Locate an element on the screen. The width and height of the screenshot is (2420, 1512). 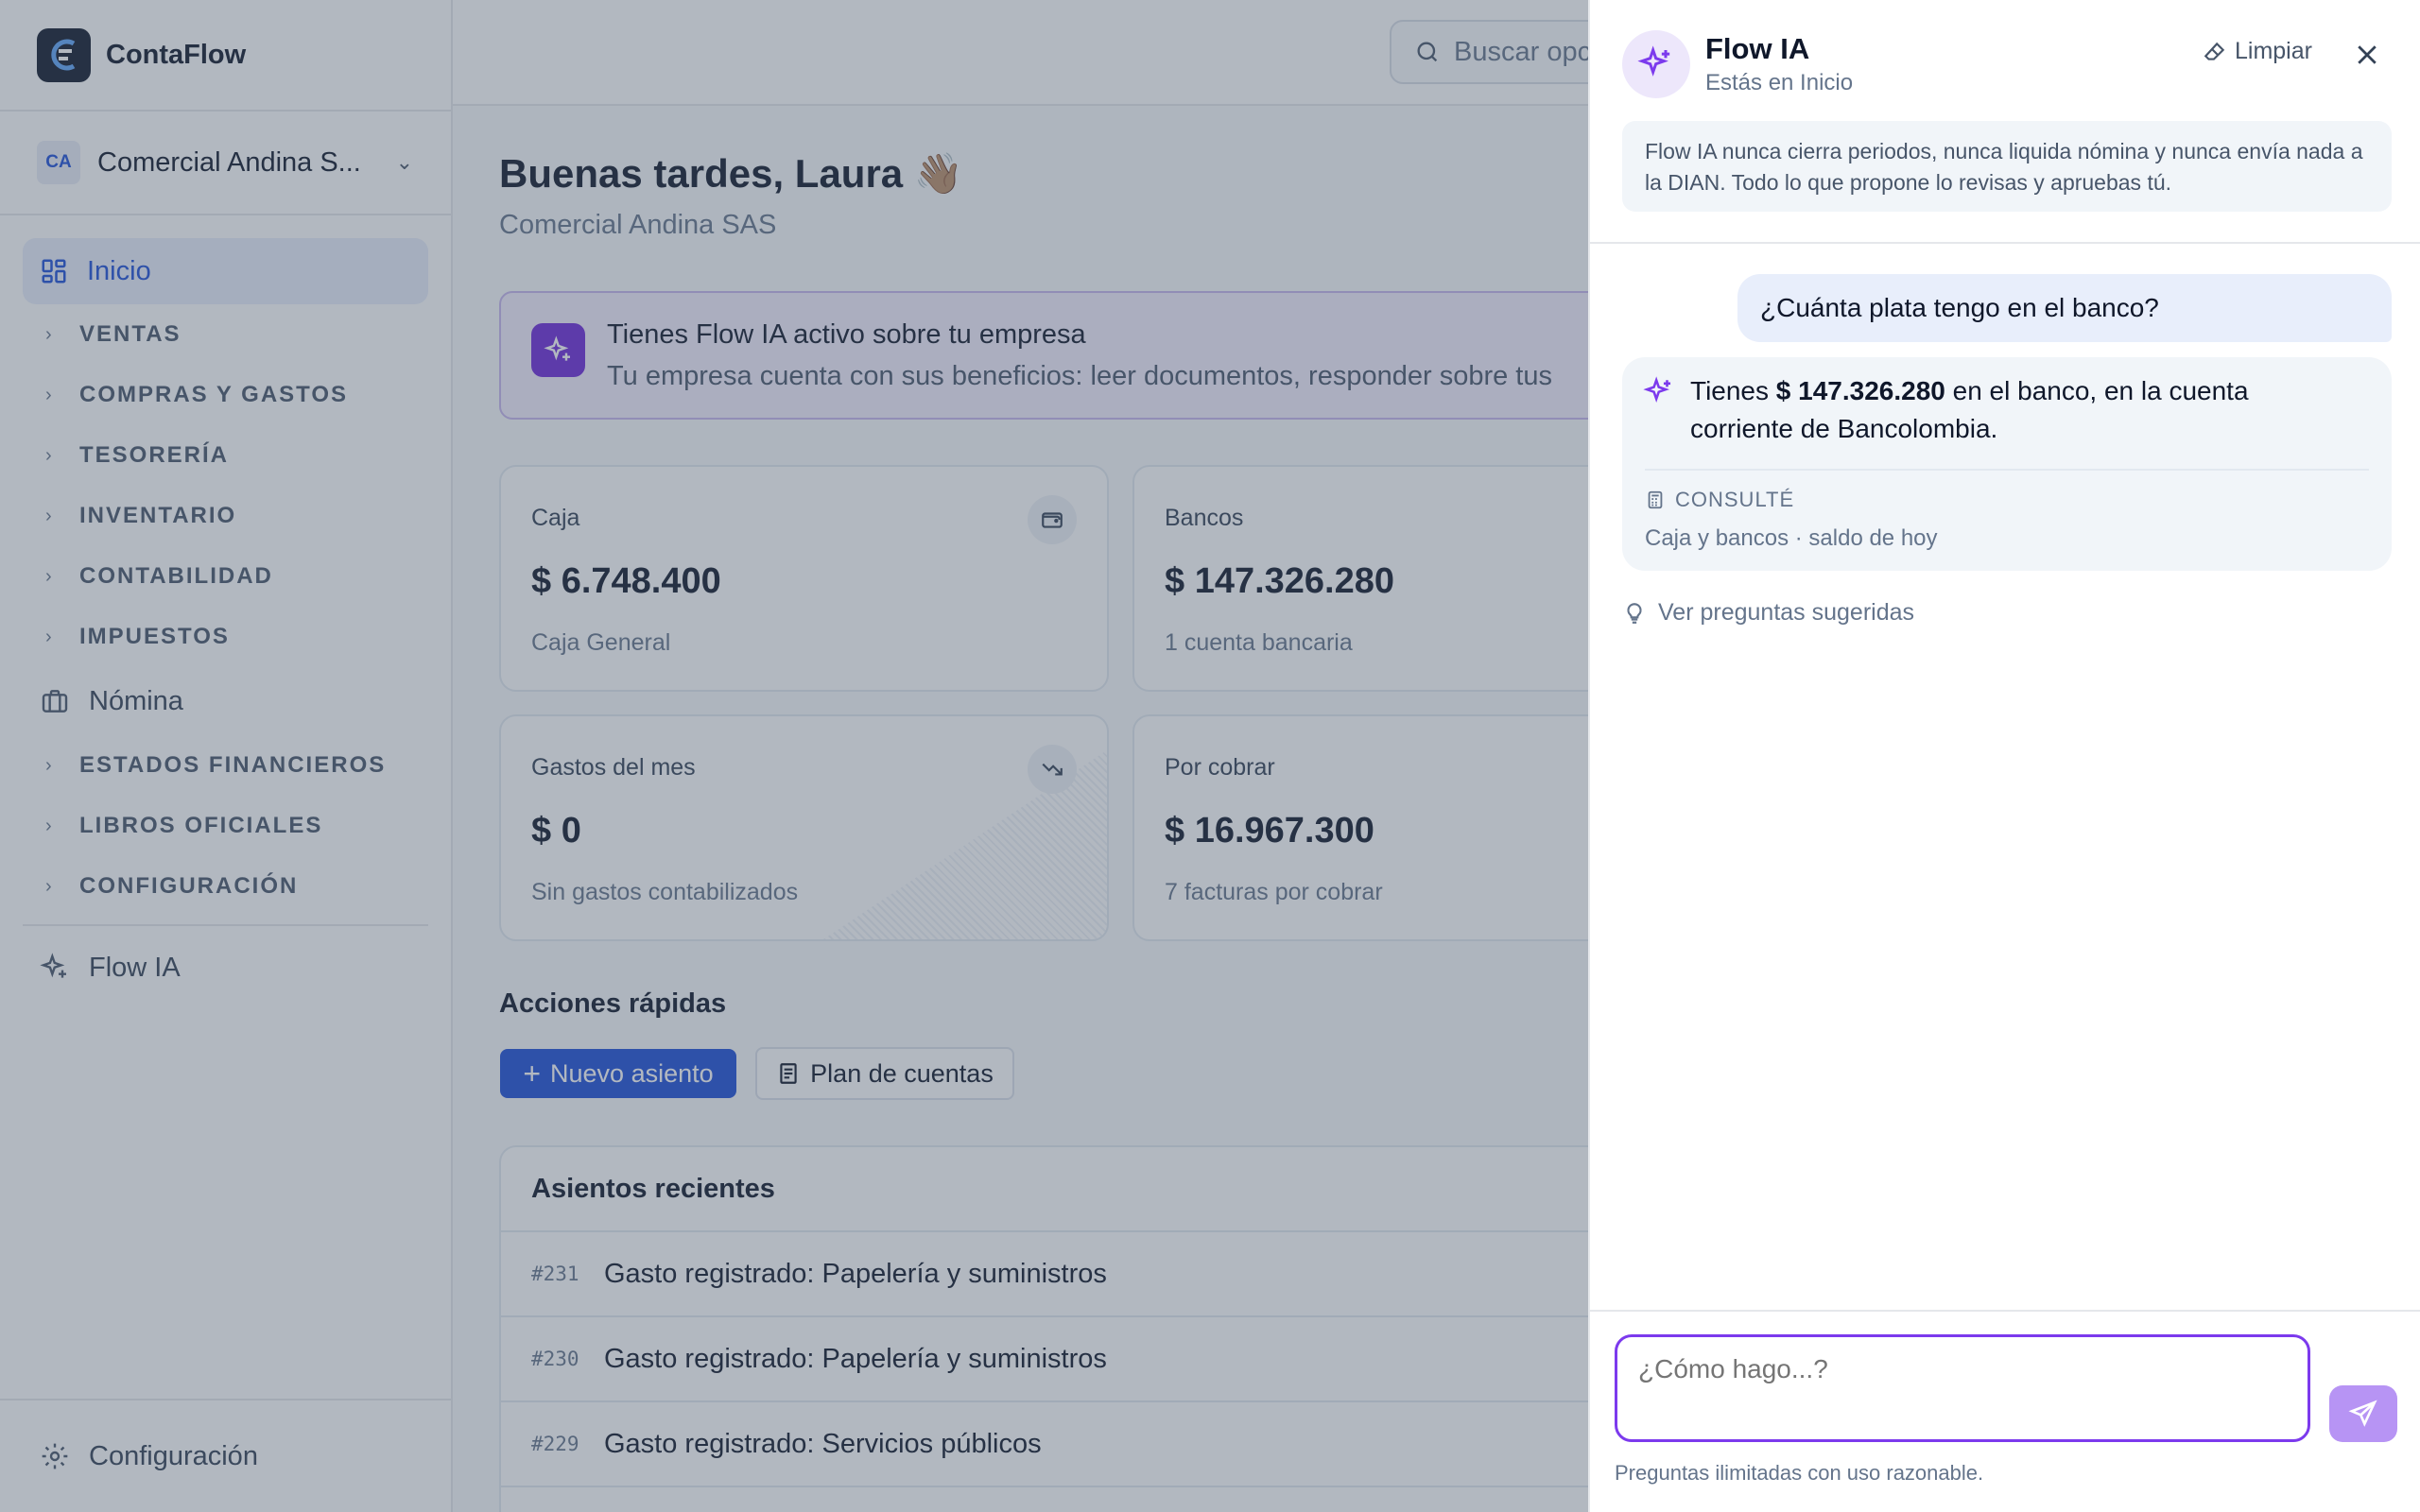
close-icon is located at coordinates (2367, 54).